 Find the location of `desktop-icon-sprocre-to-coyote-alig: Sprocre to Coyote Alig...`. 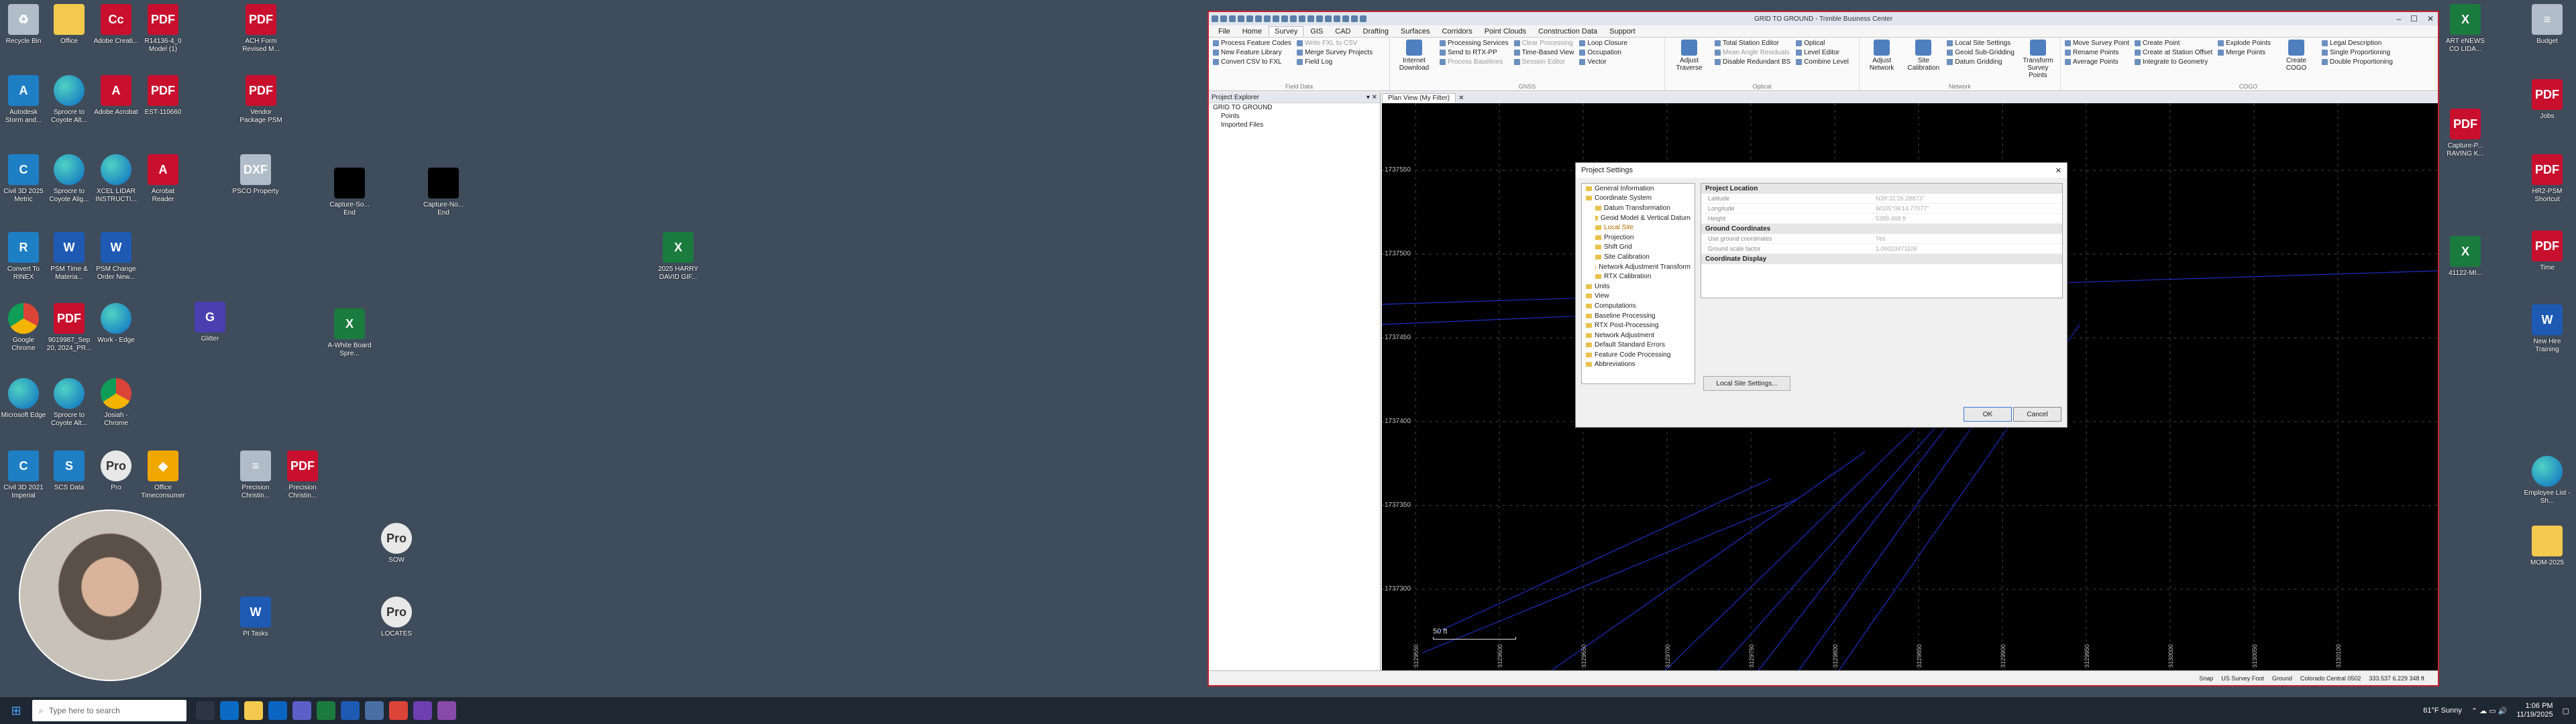

desktop-icon-sprocre-to-coyote-alig: Sprocre to Coyote Alig... is located at coordinates (69, 179).